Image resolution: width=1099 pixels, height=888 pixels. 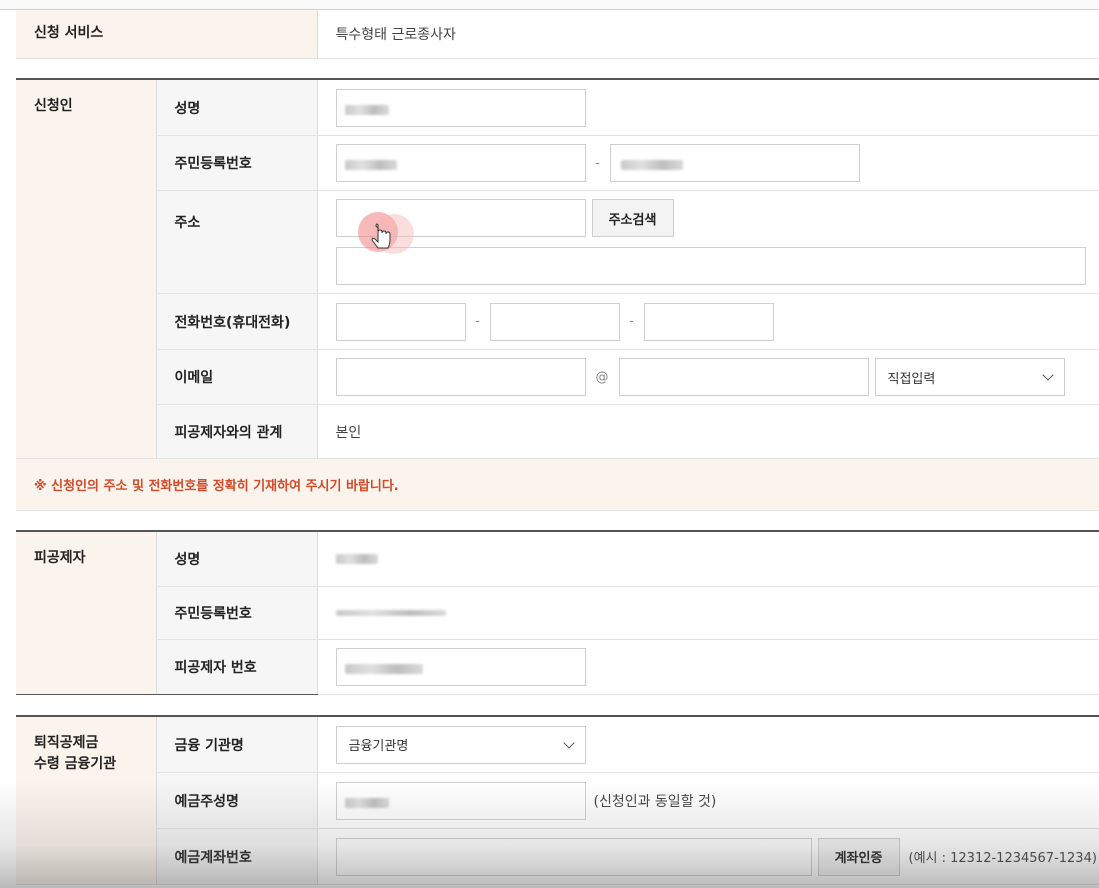 I want to click on applicant-email-cell: @ 직접입력, so click(x=707, y=377).